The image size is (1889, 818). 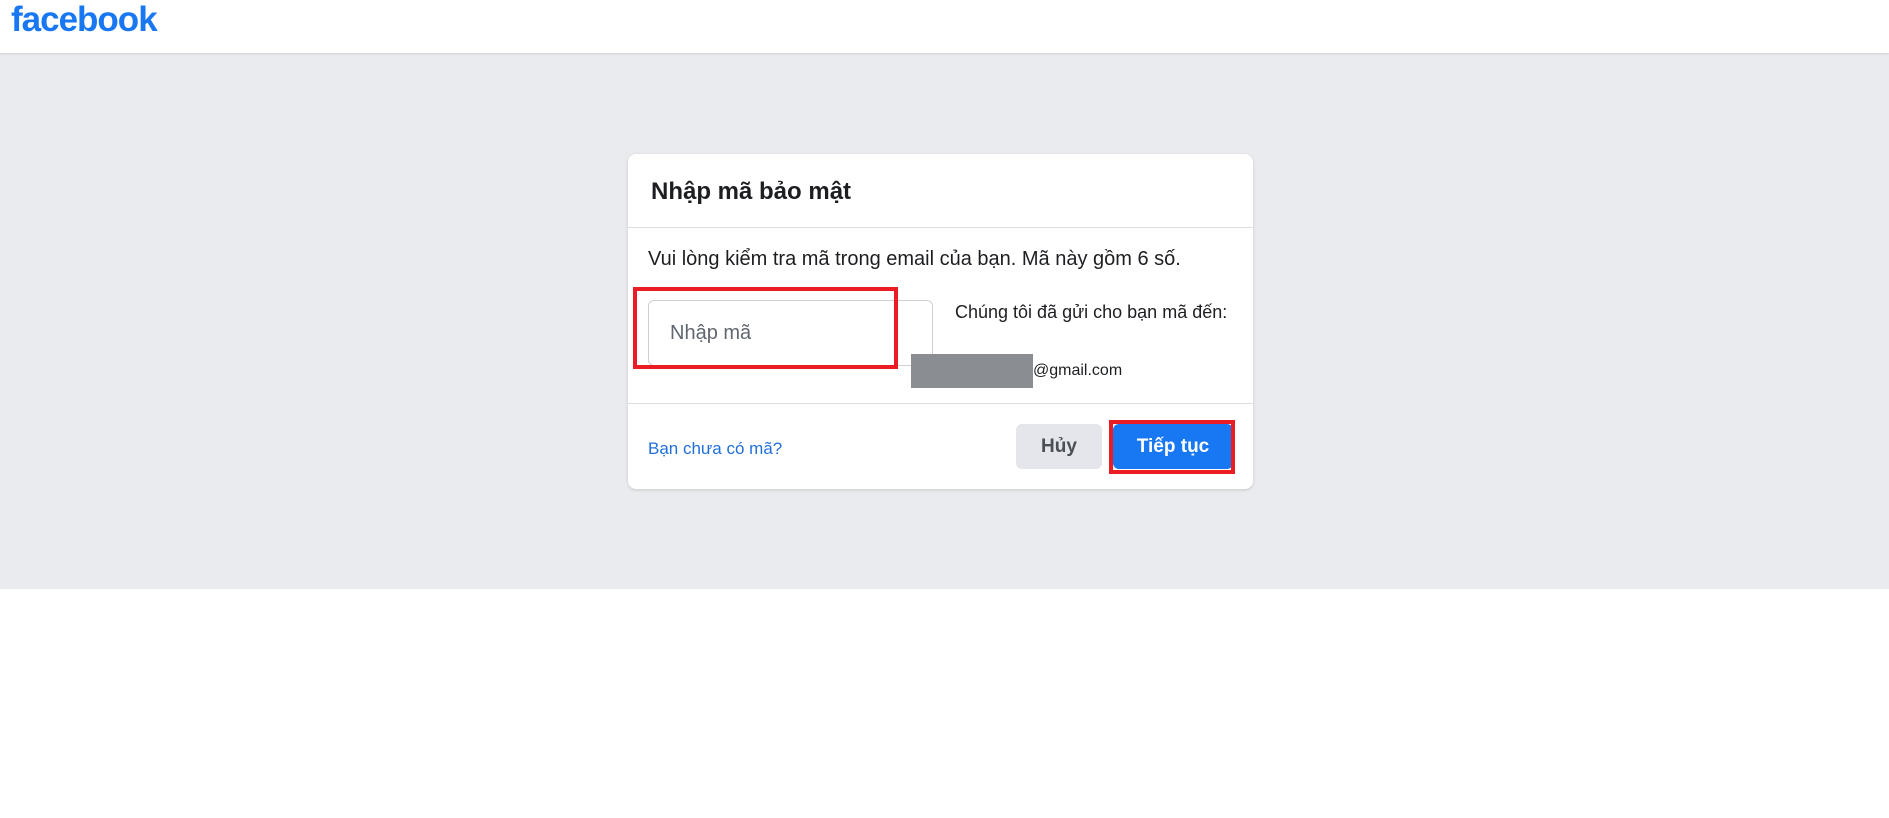 I want to click on security-code-input, so click(x=790, y=333).